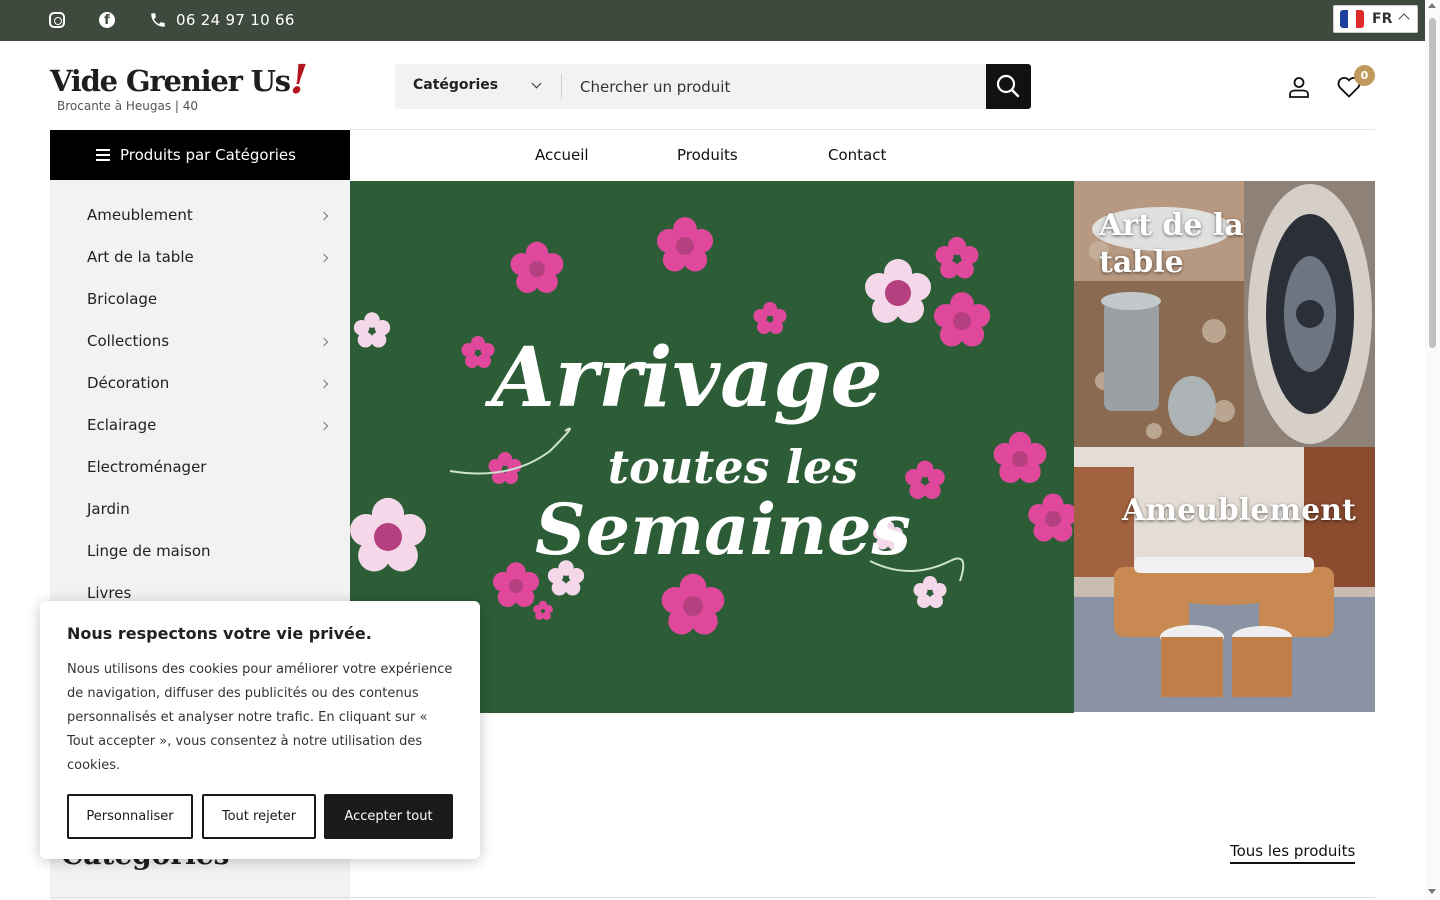 This screenshot has height=900, width=1440. Describe the element at coordinates (1224, 314) in the screenshot. I see `tile-art-de-la-table: Art de la table` at that location.